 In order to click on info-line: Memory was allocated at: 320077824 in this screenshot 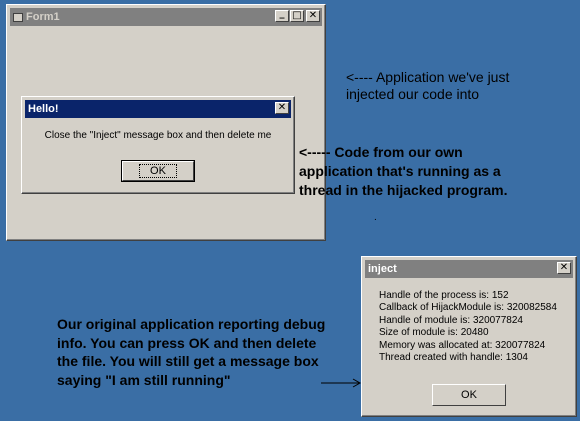, I will do `click(462, 345)`.